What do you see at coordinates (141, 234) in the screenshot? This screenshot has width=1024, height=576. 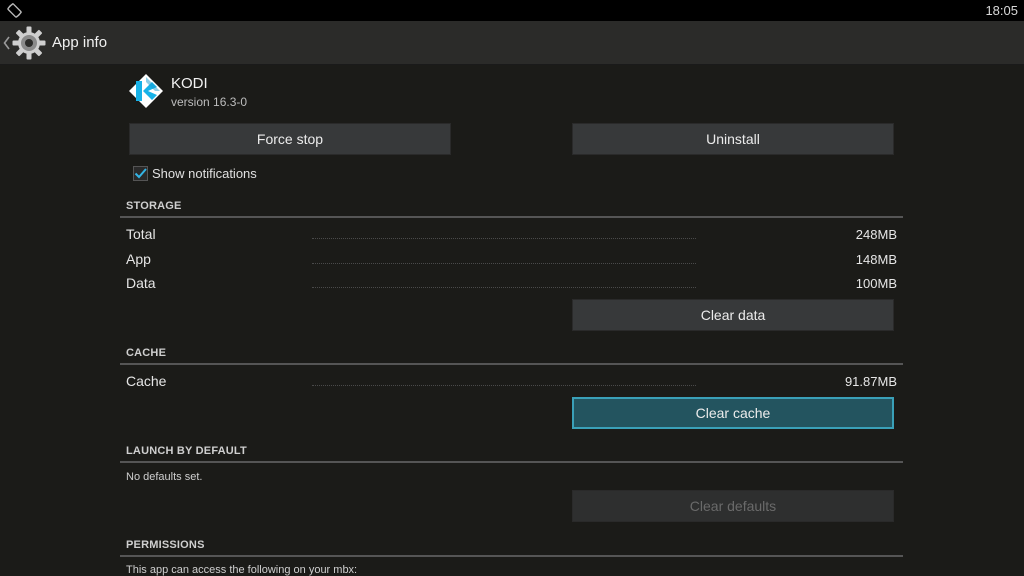 I see `storage-total-label: Total` at bounding box center [141, 234].